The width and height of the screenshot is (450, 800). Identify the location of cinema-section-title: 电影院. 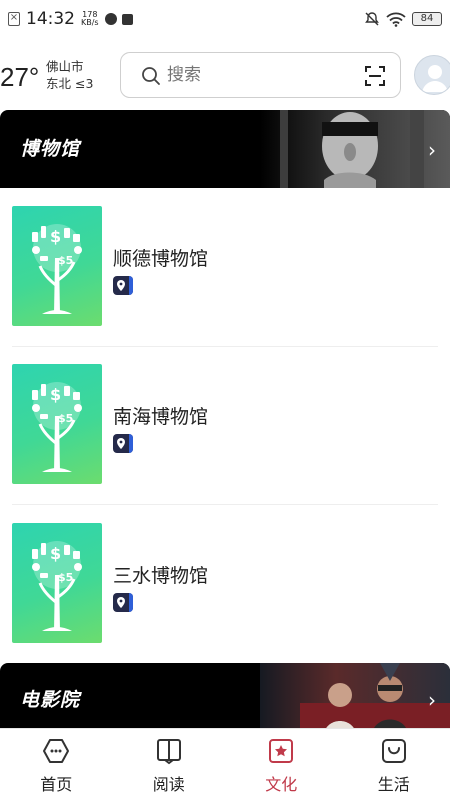
(50, 700).